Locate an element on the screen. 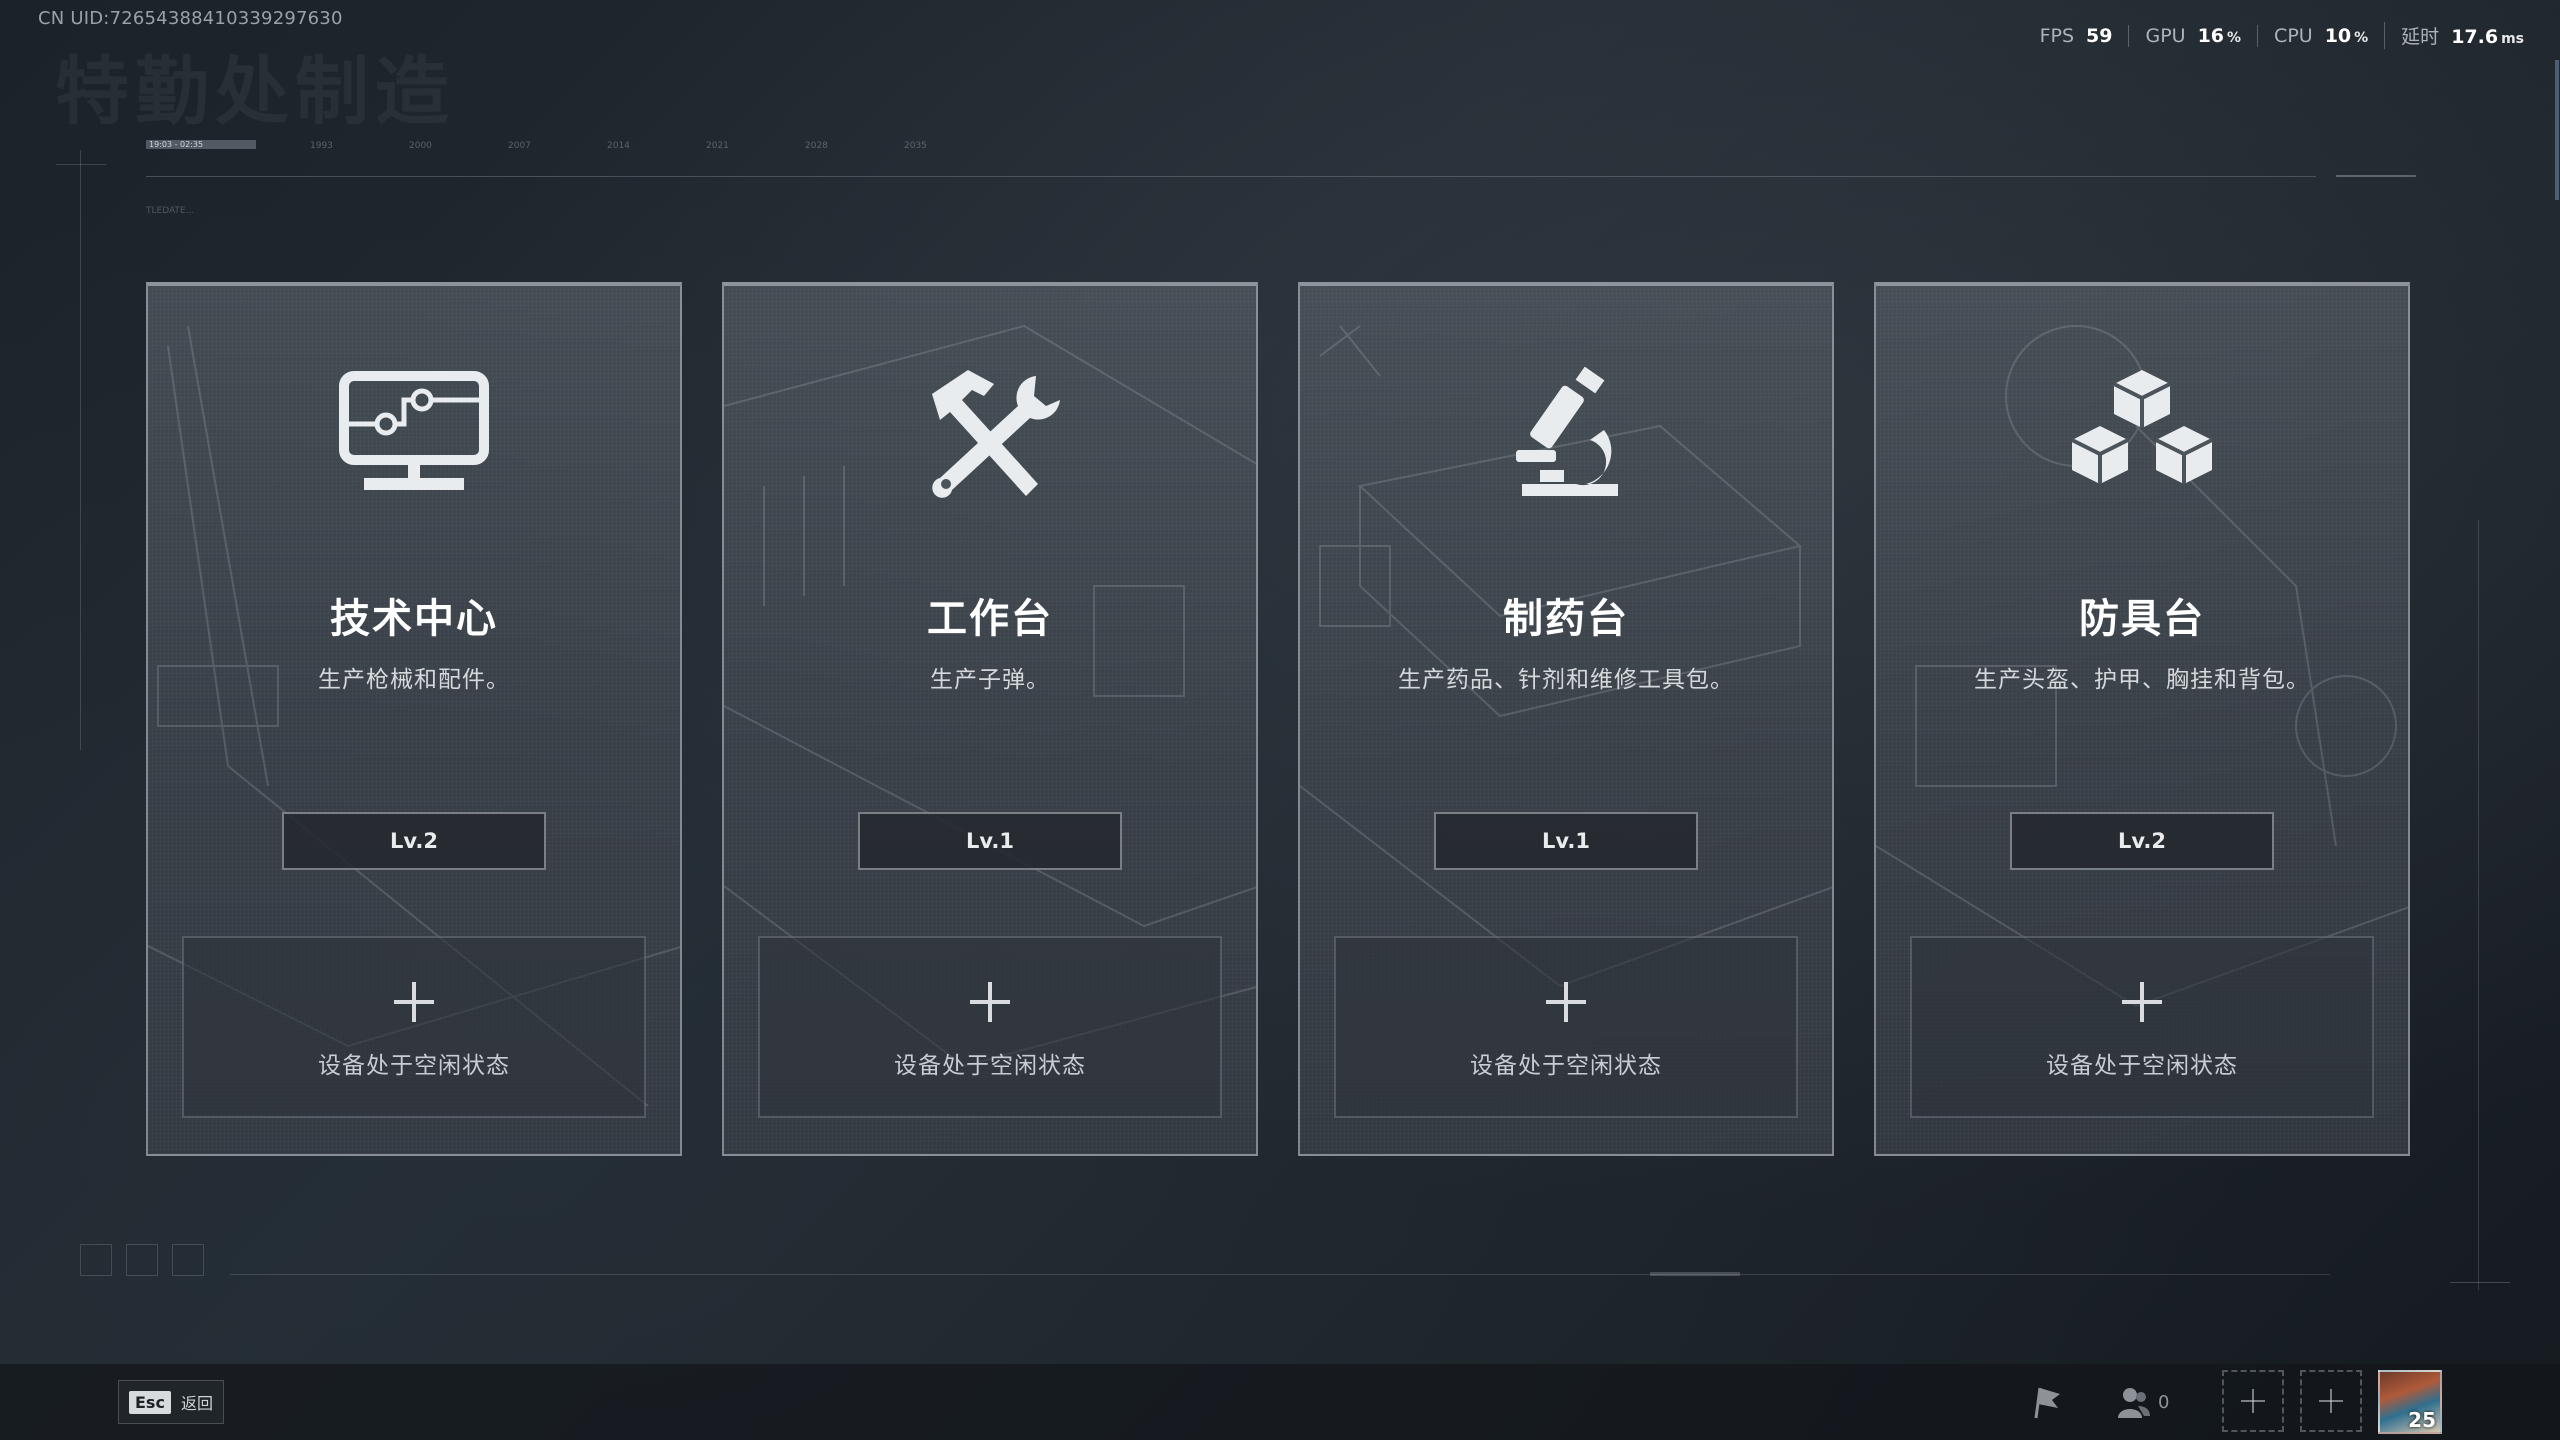 The width and height of the screenshot is (2560, 1440). card-title: 制药台 is located at coordinates (1566, 619).